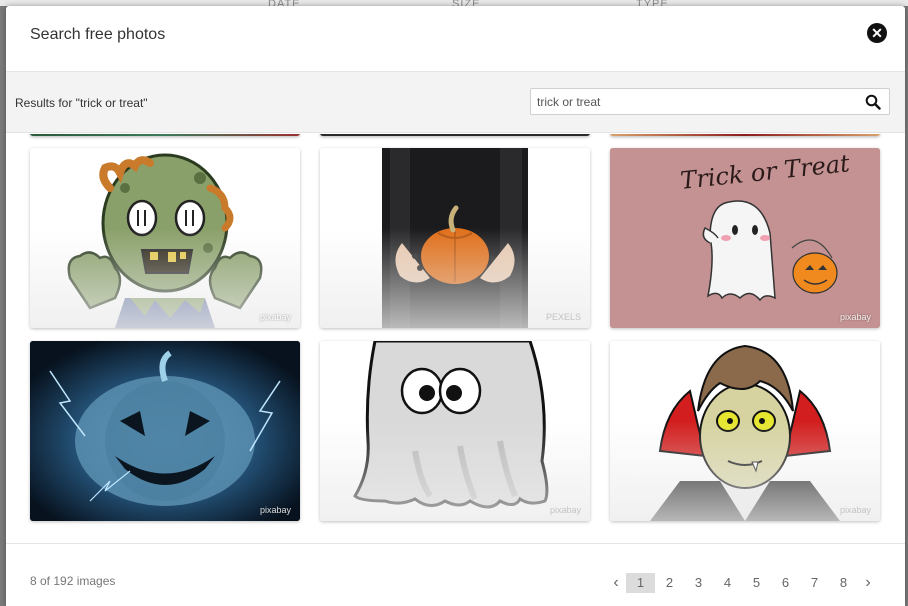  What do you see at coordinates (98, 34) in the screenshot?
I see `modal-title: Search free photos` at bounding box center [98, 34].